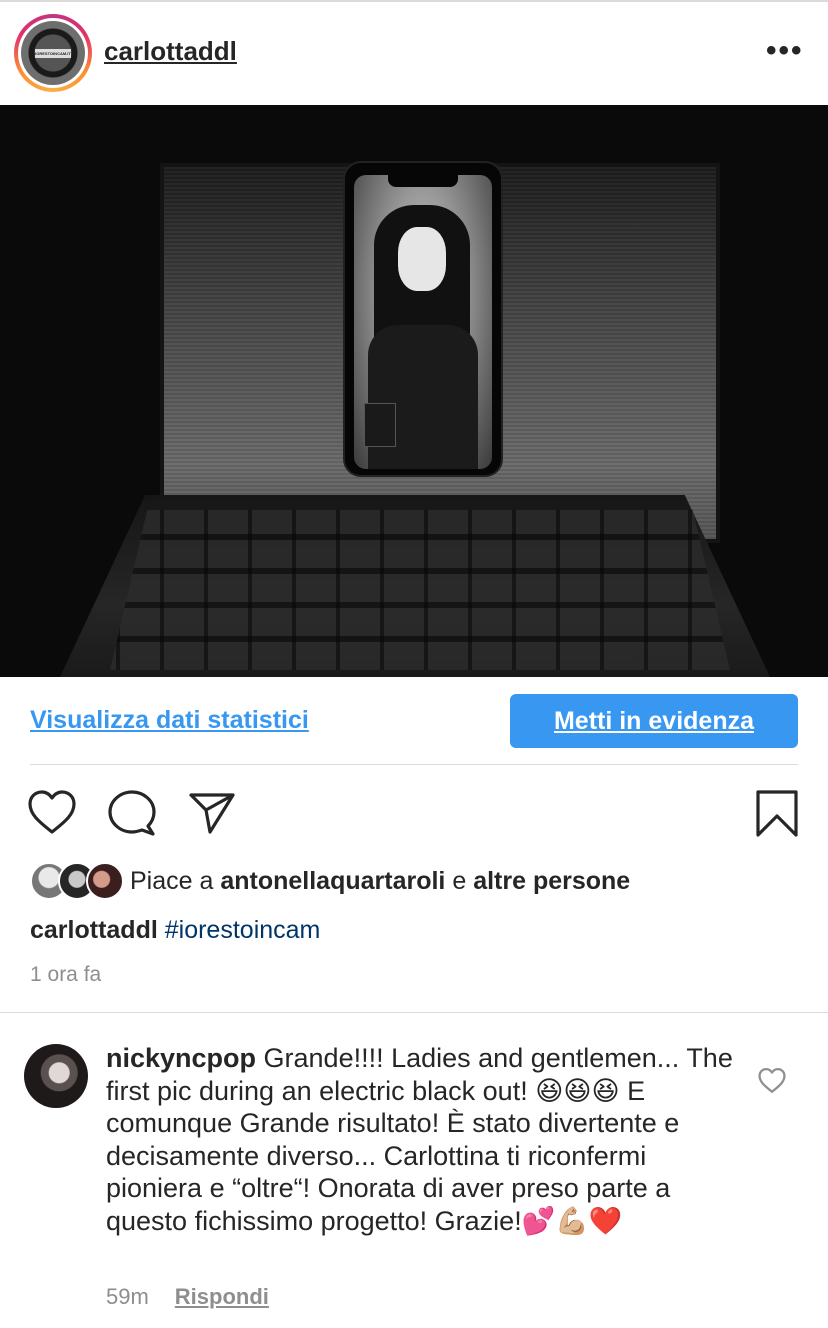  Describe the element at coordinates (181, 1058) in the screenshot. I see `commenter-username: nickyncpop` at that location.